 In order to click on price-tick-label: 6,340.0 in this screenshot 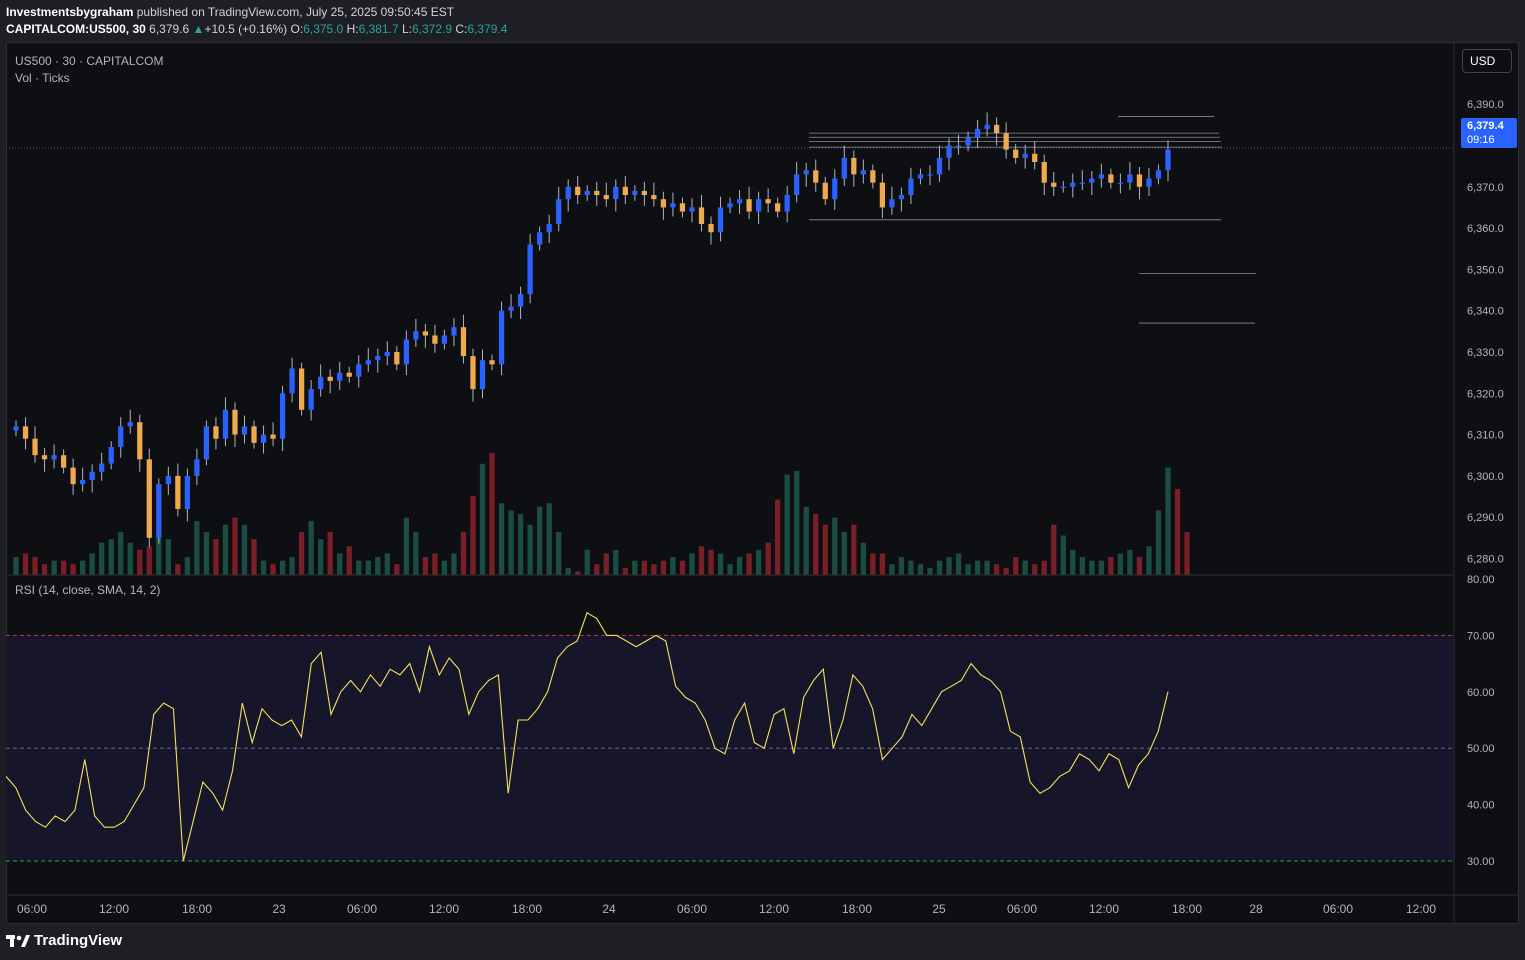, I will do `click(1485, 312)`.